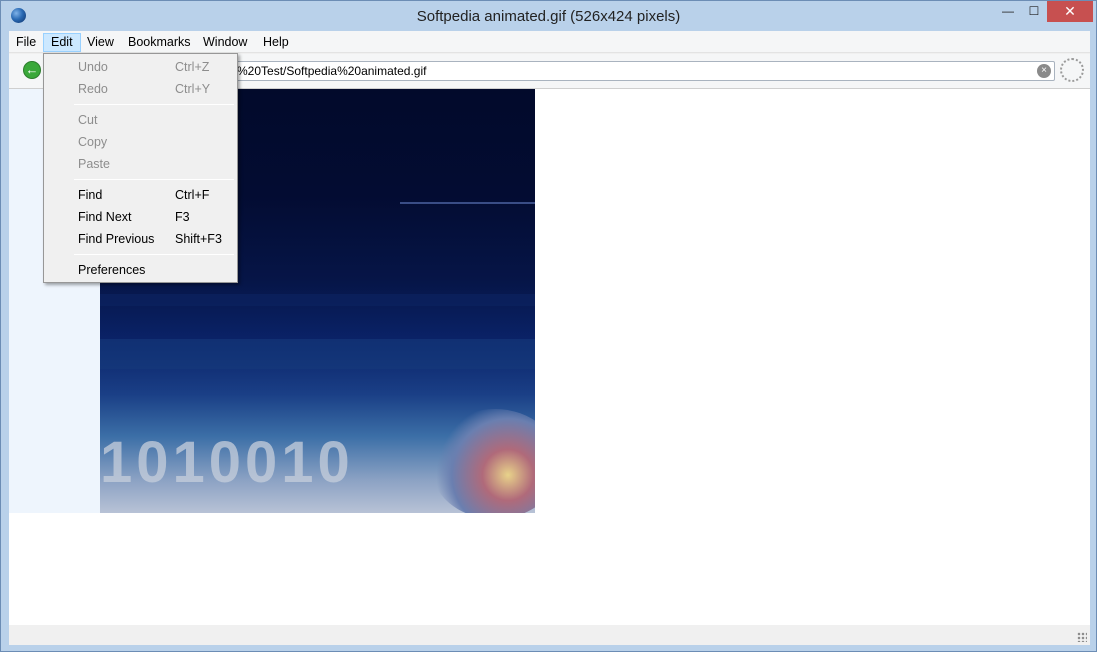  I want to click on menu-item-label: Find, so click(90, 195).